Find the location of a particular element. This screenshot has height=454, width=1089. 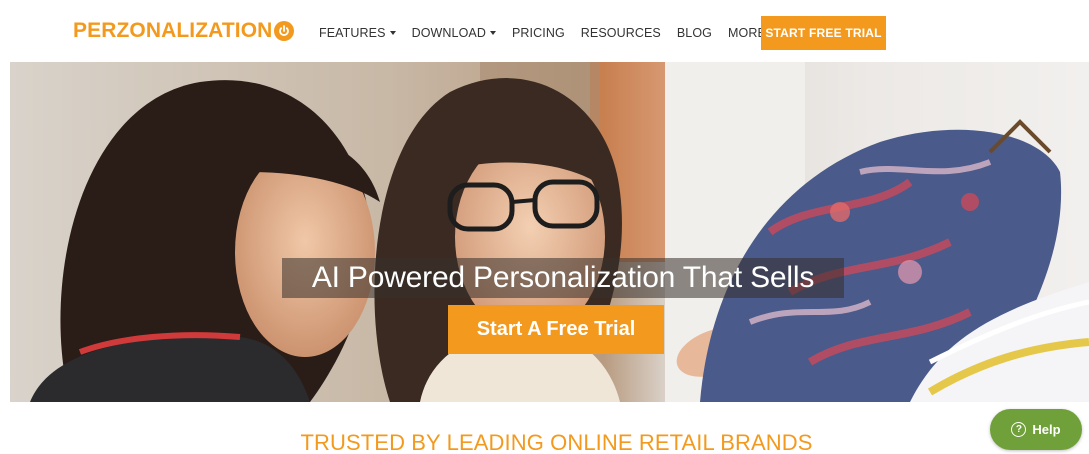

nav-download: DOWNLOAD is located at coordinates (454, 33).